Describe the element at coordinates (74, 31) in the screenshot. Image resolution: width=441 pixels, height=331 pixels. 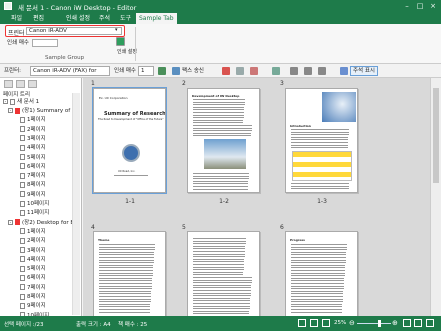
I see `printer-select: Canon iR-ADV` at that location.